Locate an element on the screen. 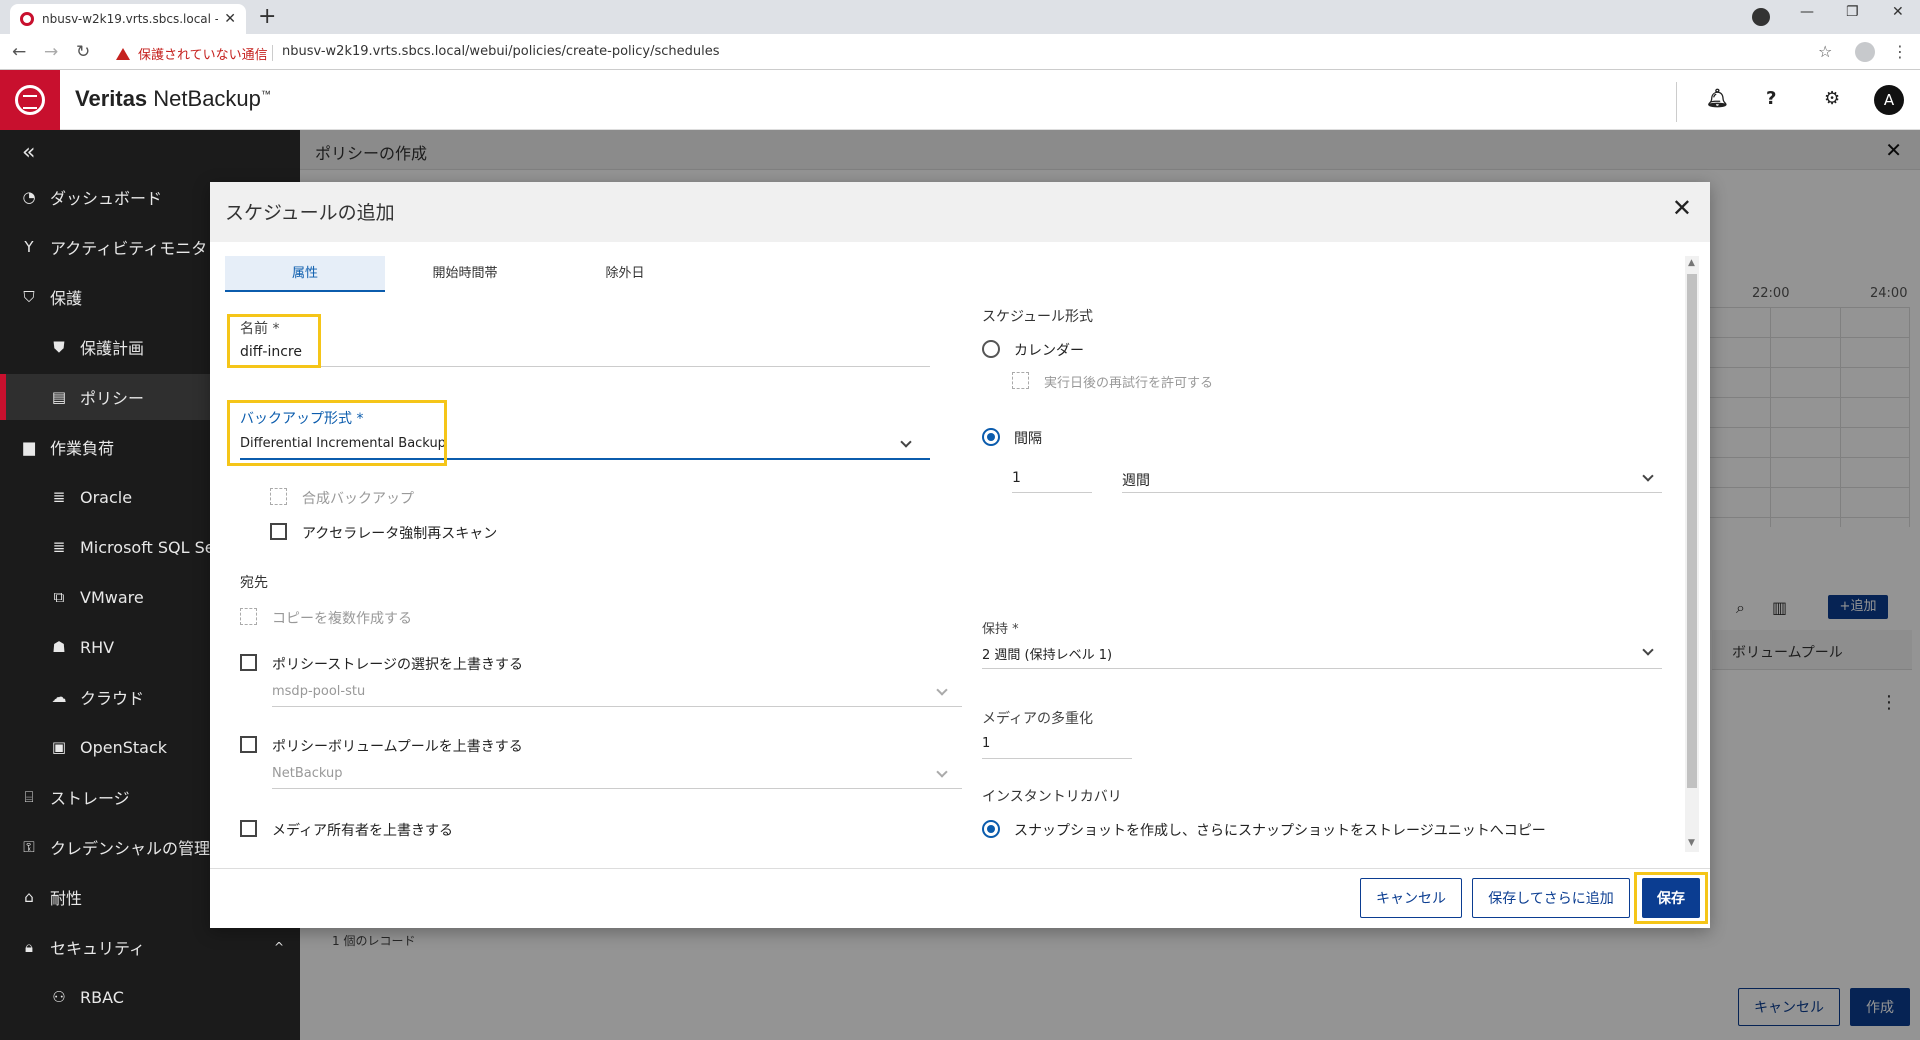 This screenshot has width=1920, height=1040. users-icon: ⚇ is located at coordinates (59, 997).